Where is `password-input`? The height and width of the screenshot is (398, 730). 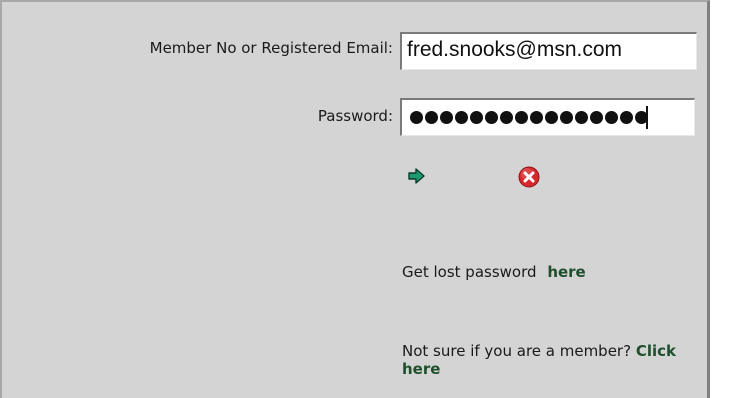
password-input is located at coordinates (547, 117).